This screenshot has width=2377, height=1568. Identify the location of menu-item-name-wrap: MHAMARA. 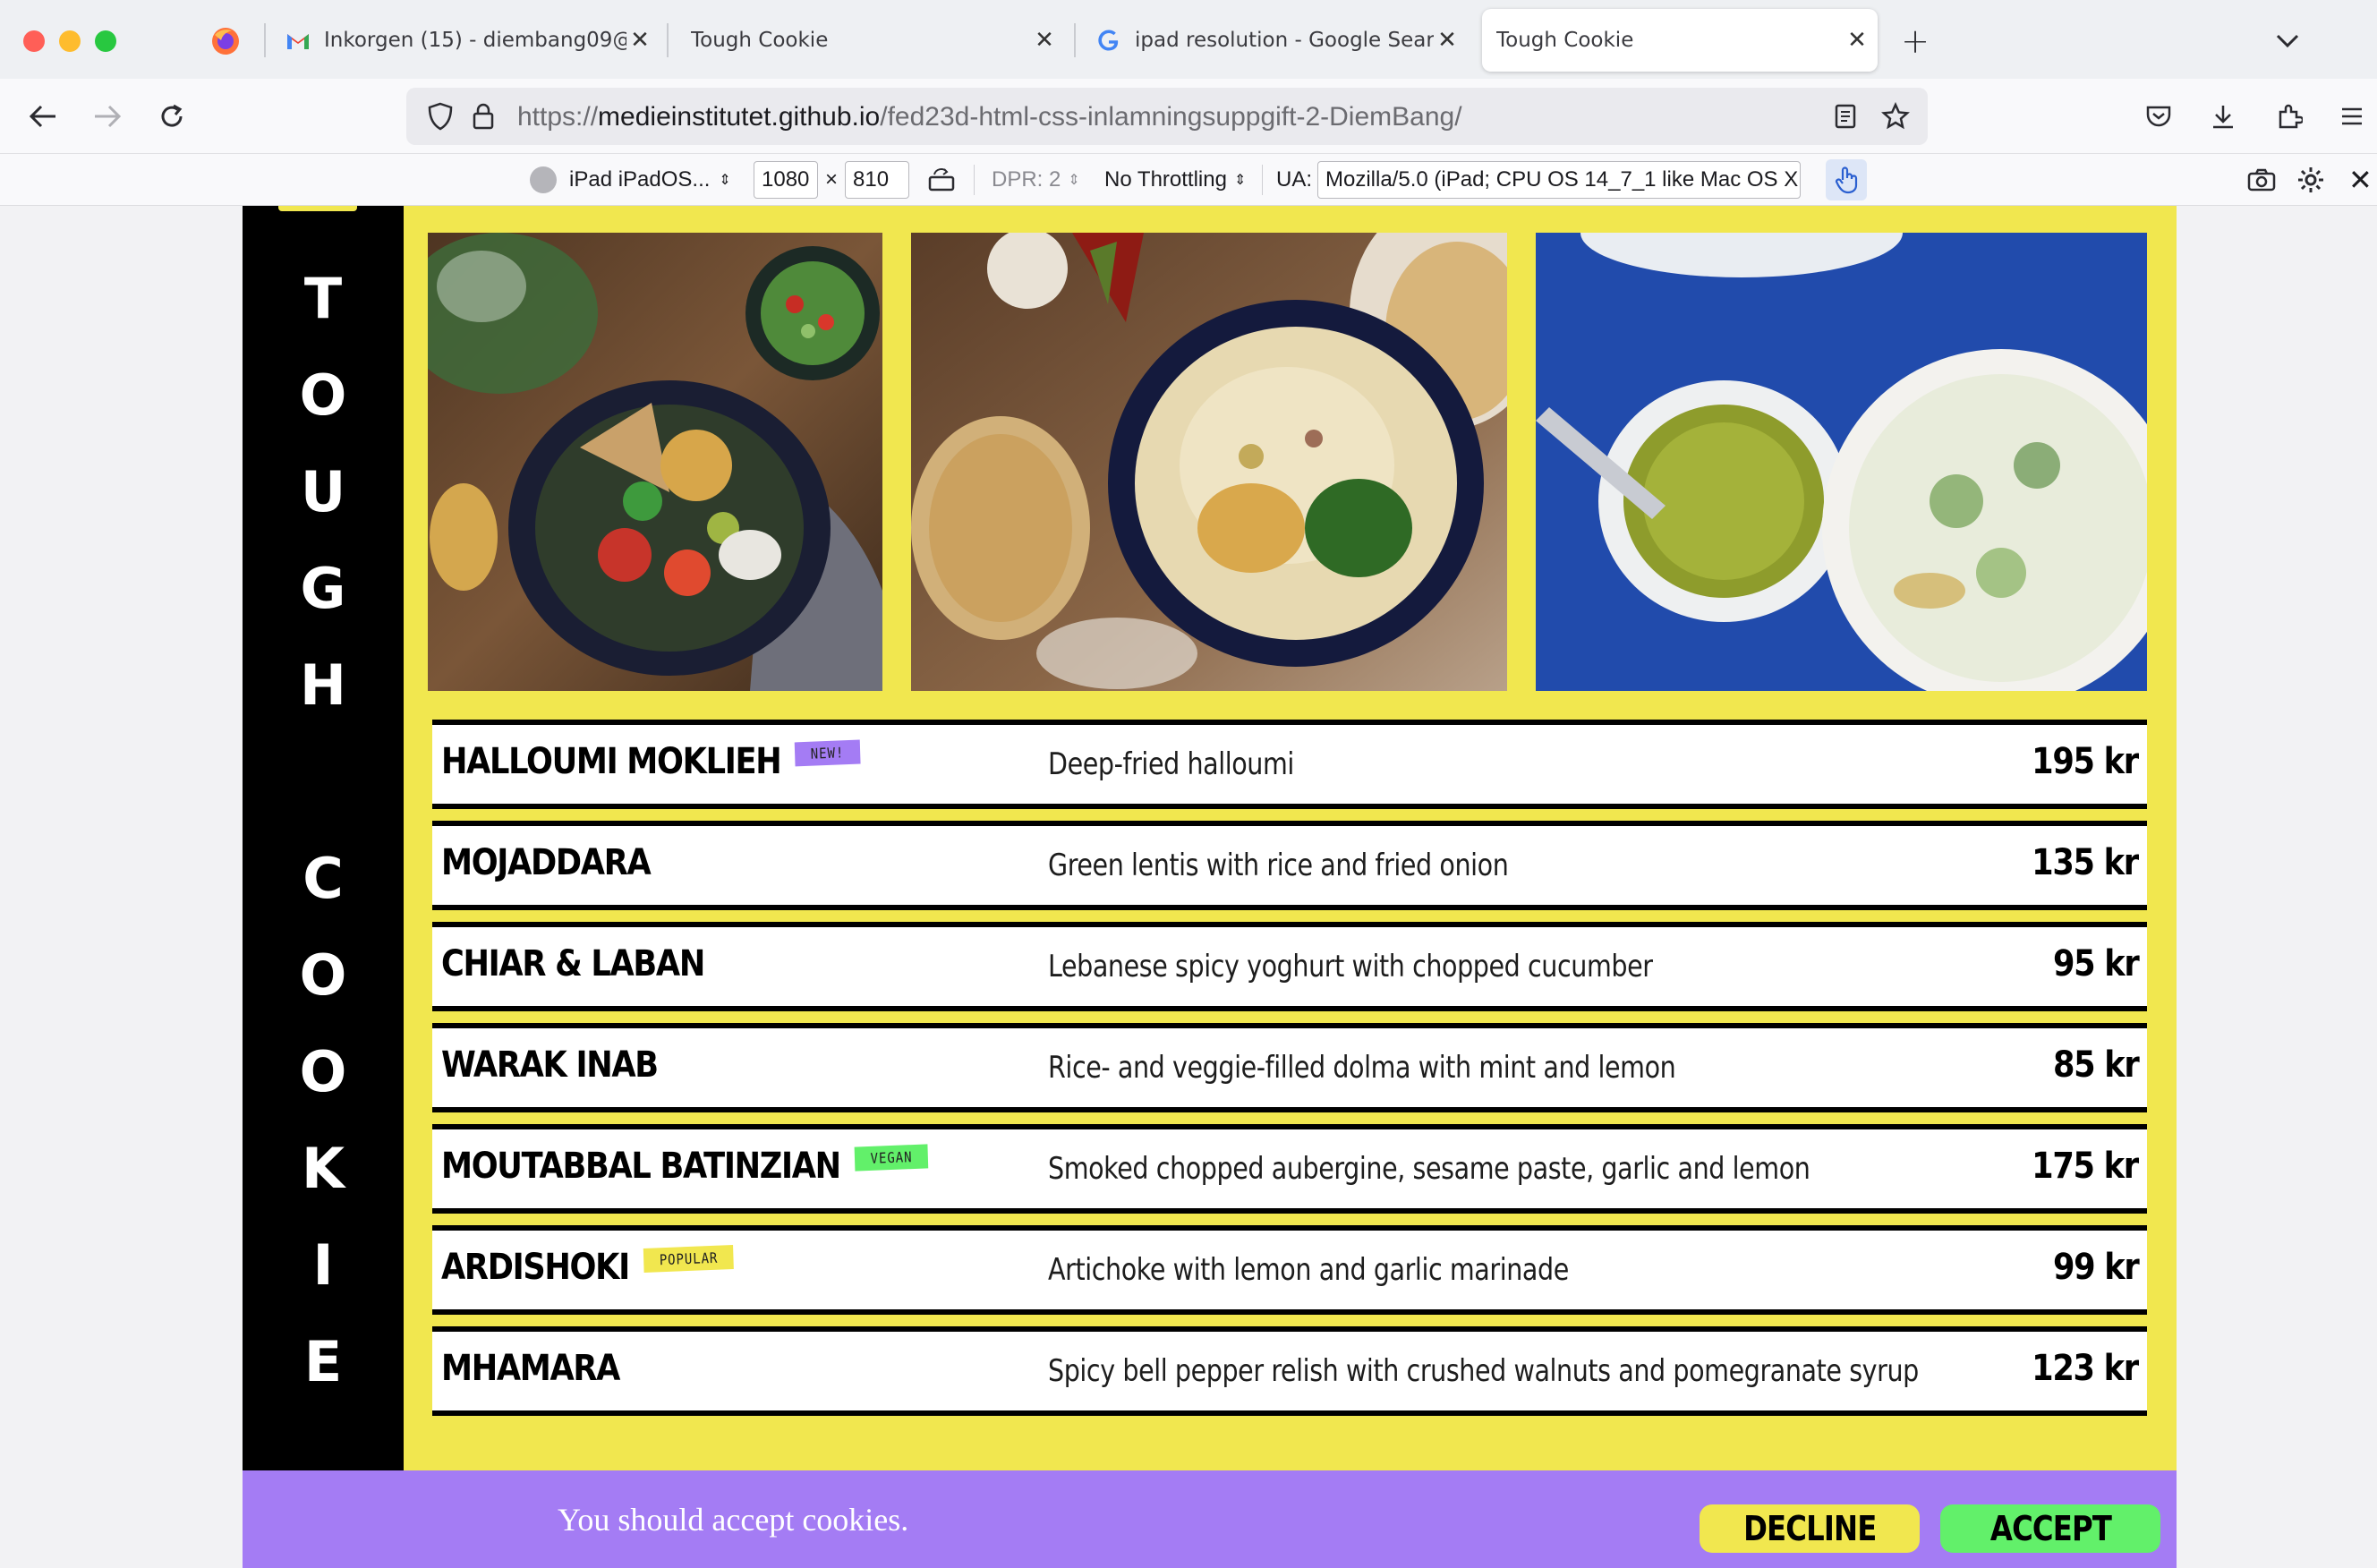
(530, 1368).